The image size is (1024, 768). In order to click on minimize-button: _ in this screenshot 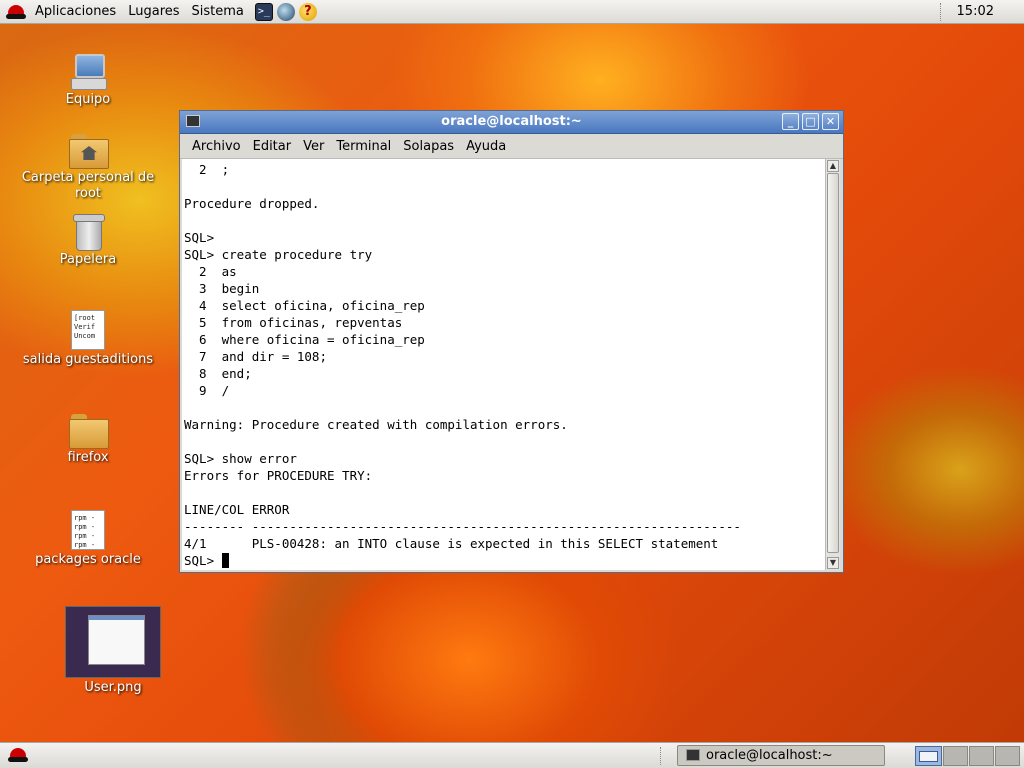, I will do `click(790, 121)`.